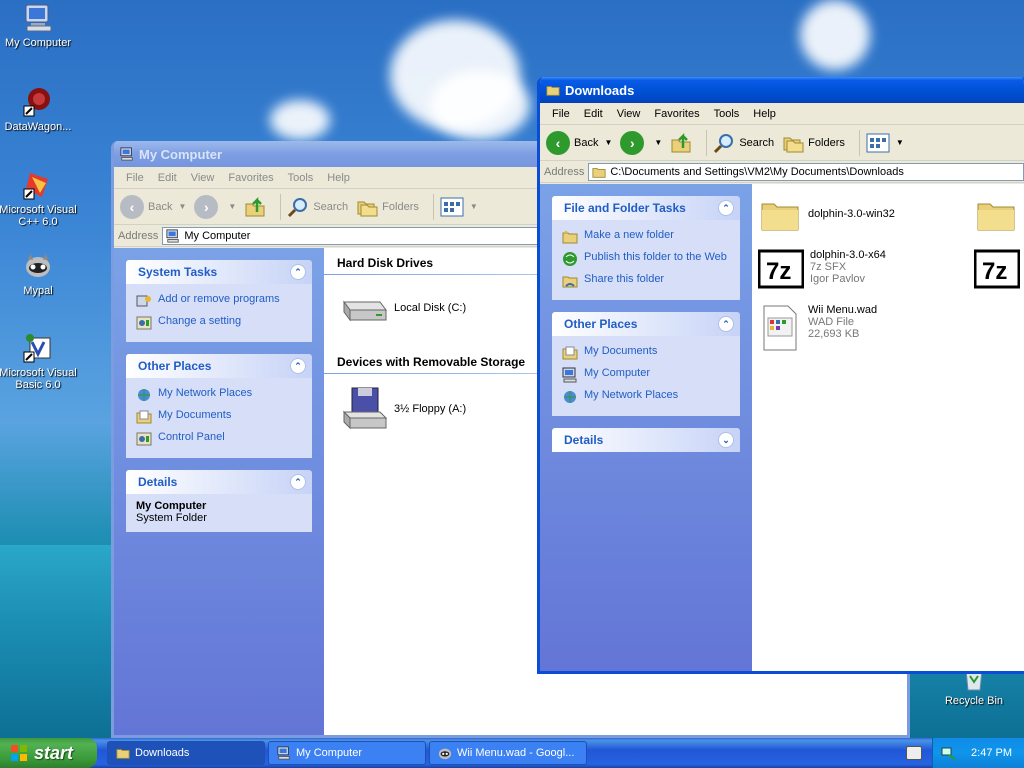 Image resolution: width=1024 pixels, height=768 pixels. What do you see at coordinates (329, 753) in the screenshot?
I see `taskbar-button-label: My Computer` at bounding box center [329, 753].